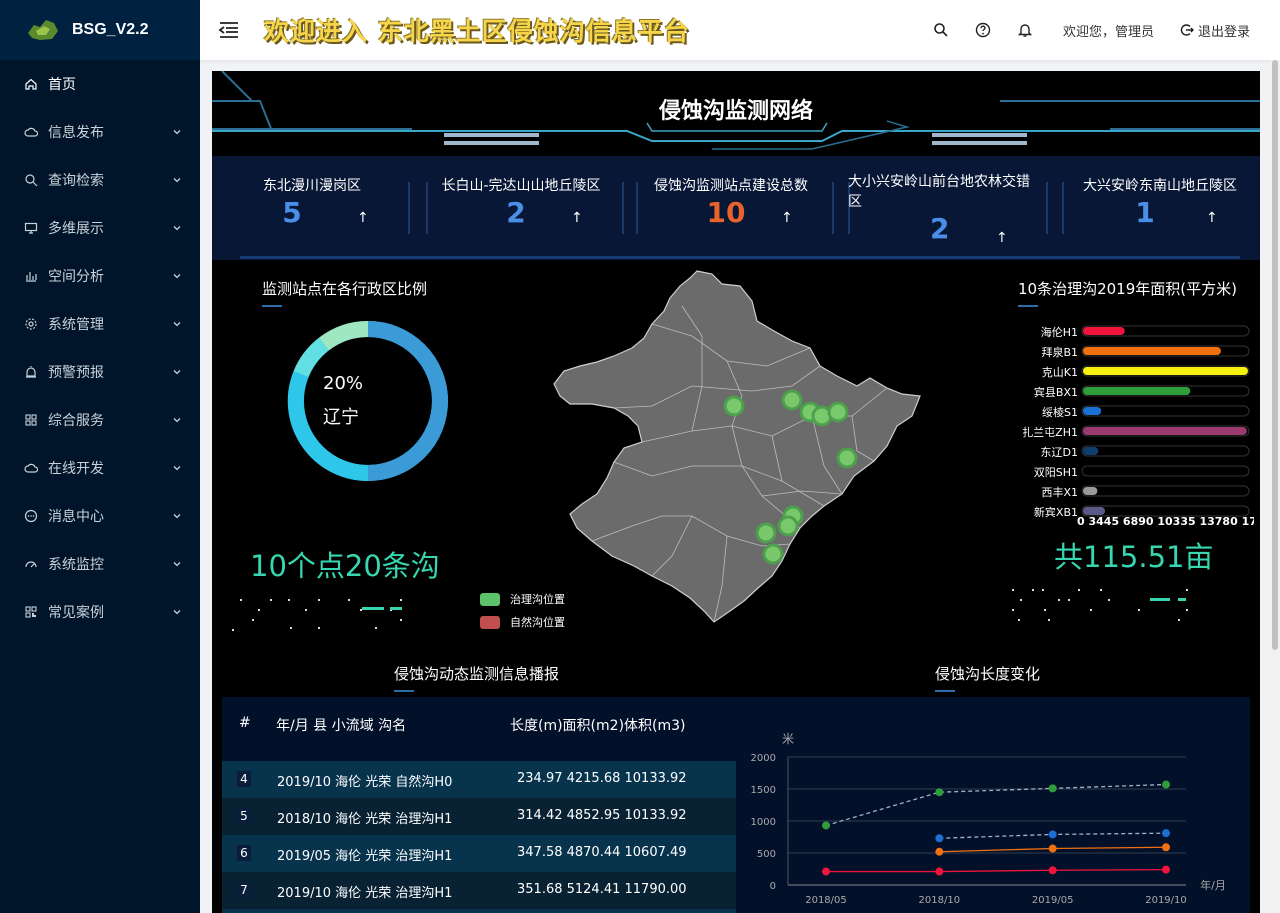 This screenshot has width=1280, height=913. I want to click on sidebar-item-label: 空间分析, so click(76, 277).